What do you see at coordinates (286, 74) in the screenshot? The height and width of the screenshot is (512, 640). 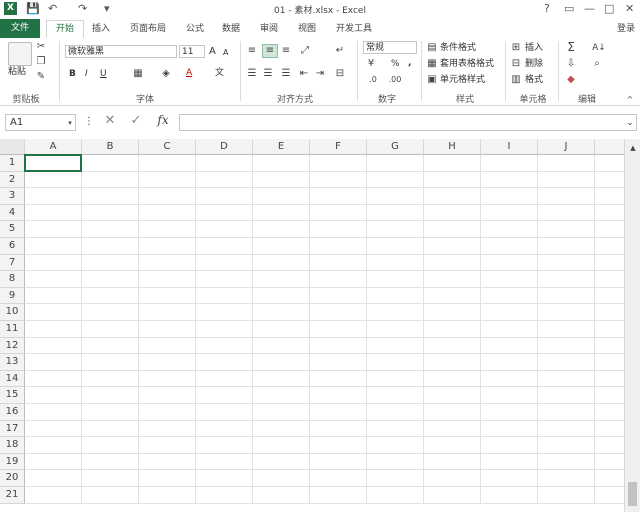 I see `align-right-icon: ☰` at bounding box center [286, 74].